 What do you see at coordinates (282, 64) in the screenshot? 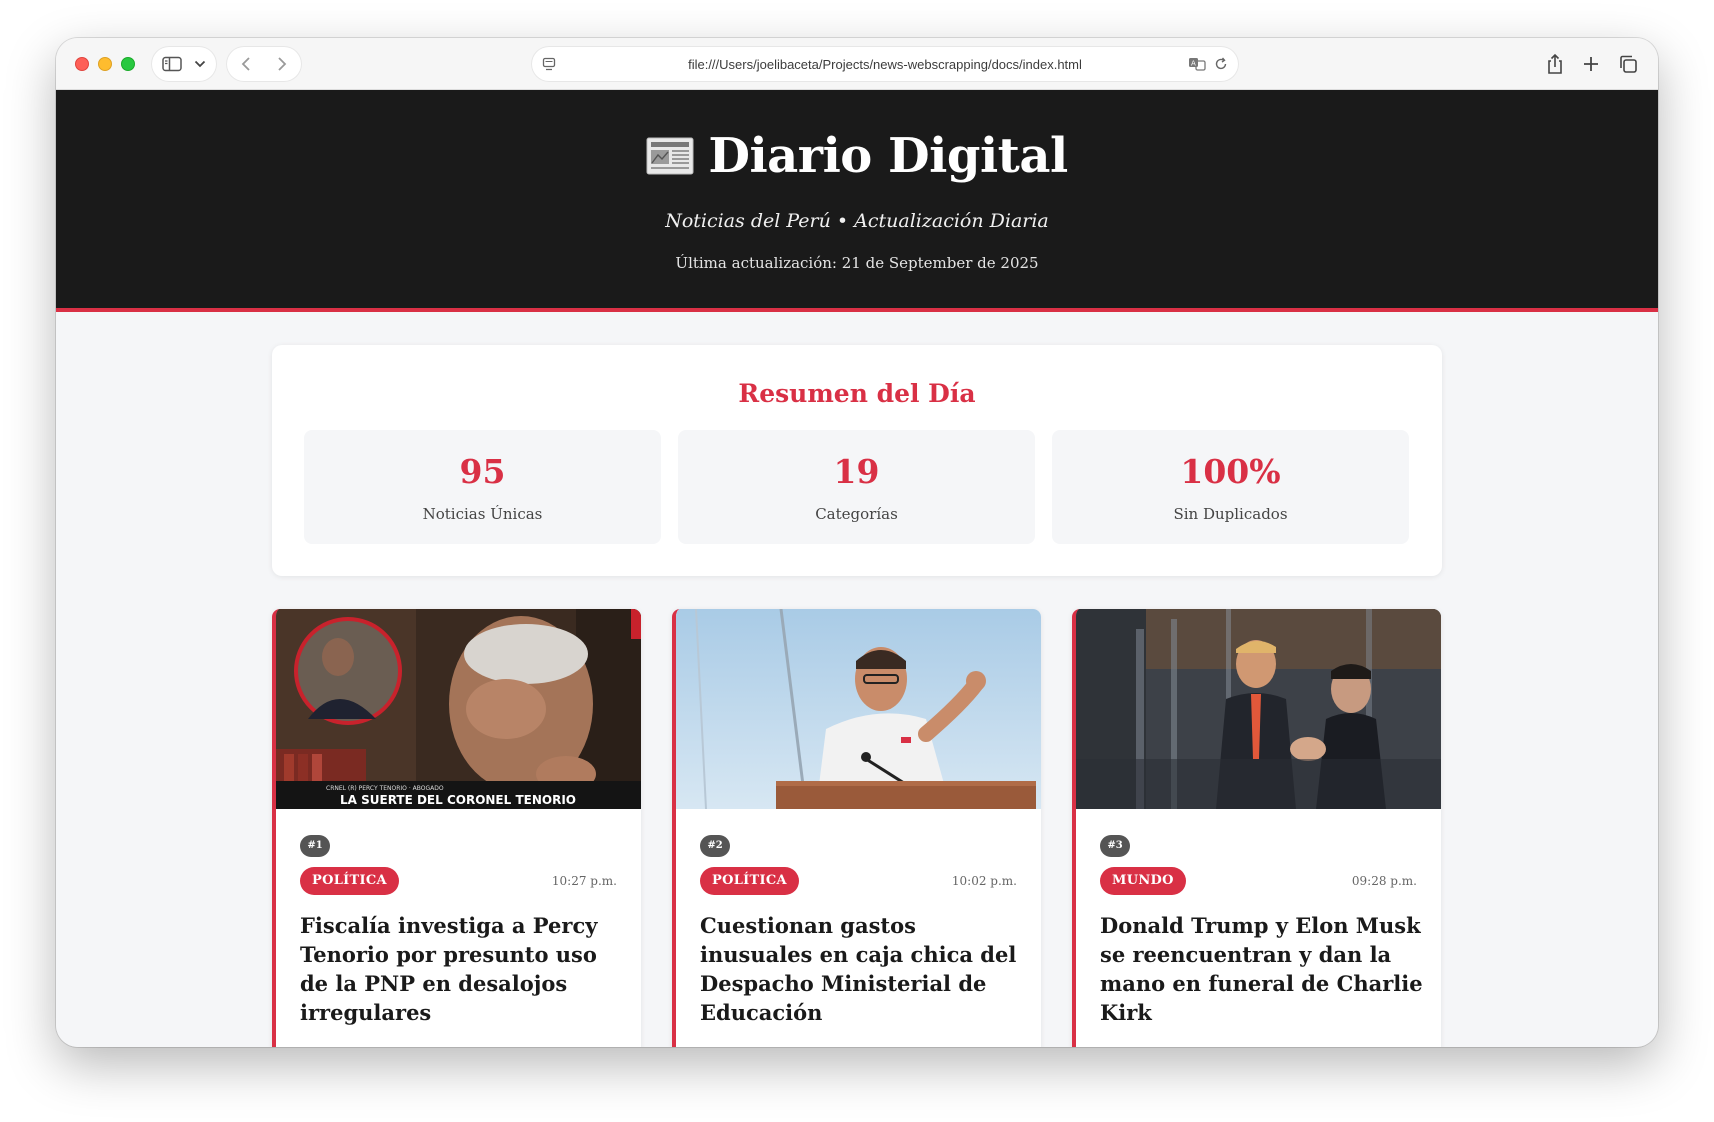
I see `forward-arrow-icon` at bounding box center [282, 64].